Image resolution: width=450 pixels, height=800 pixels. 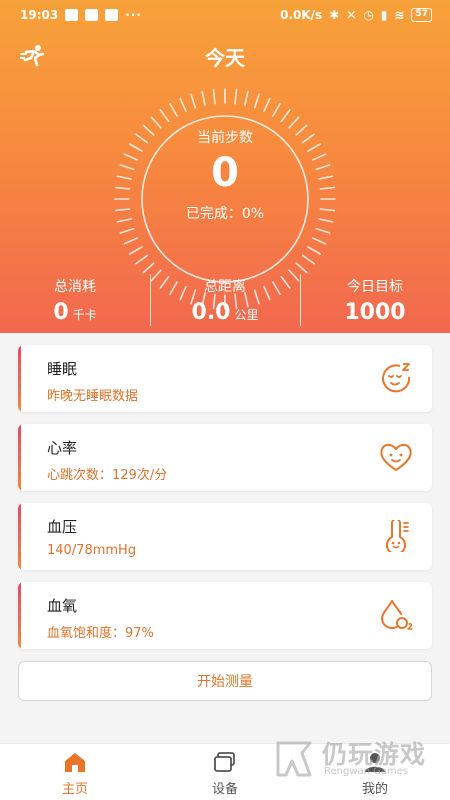 I want to click on page-title: 今天, so click(x=225, y=57).